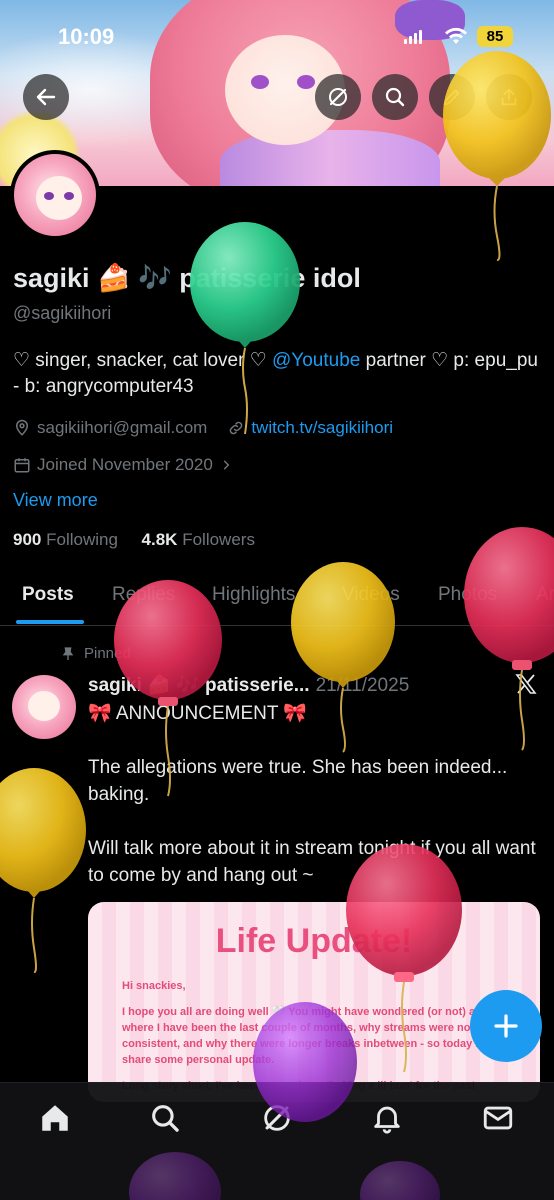 The height and width of the screenshot is (1200, 554). Describe the element at coordinates (218, 539) in the screenshot. I see `followers-label: Followers` at that location.